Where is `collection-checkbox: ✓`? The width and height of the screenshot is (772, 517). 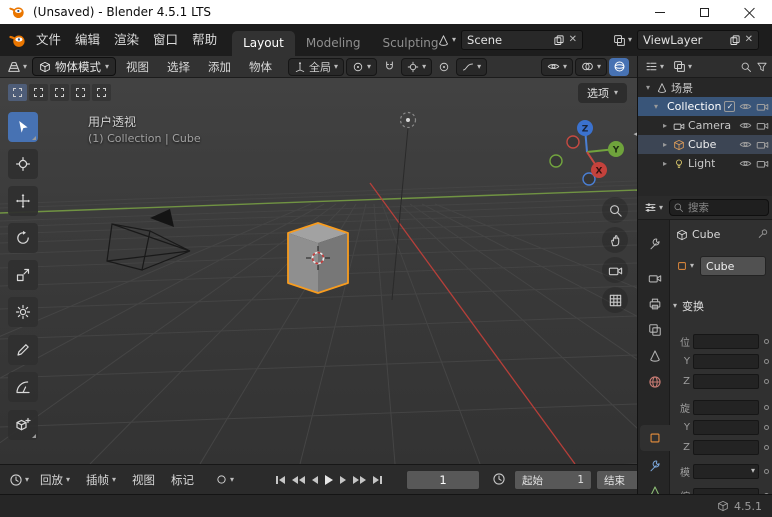
collection-checkbox: ✓ is located at coordinates (730, 106).